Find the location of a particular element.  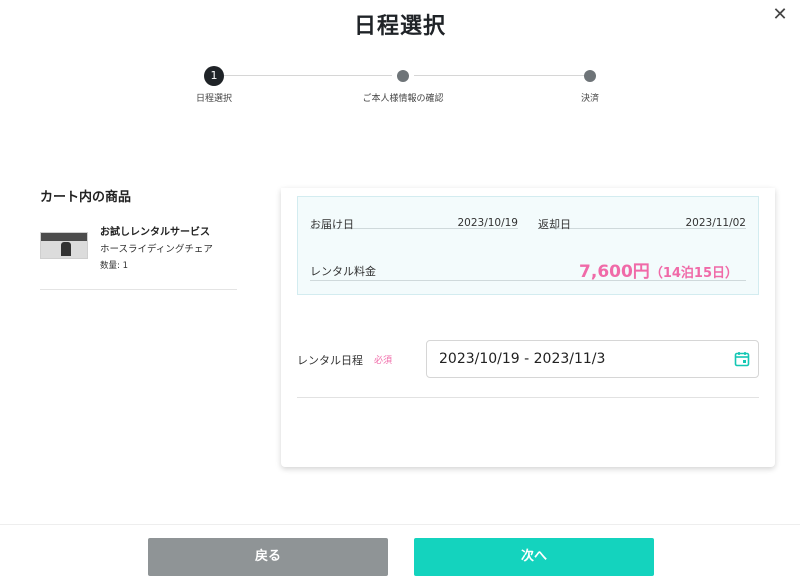

product-thumbnail is located at coordinates (64, 245).